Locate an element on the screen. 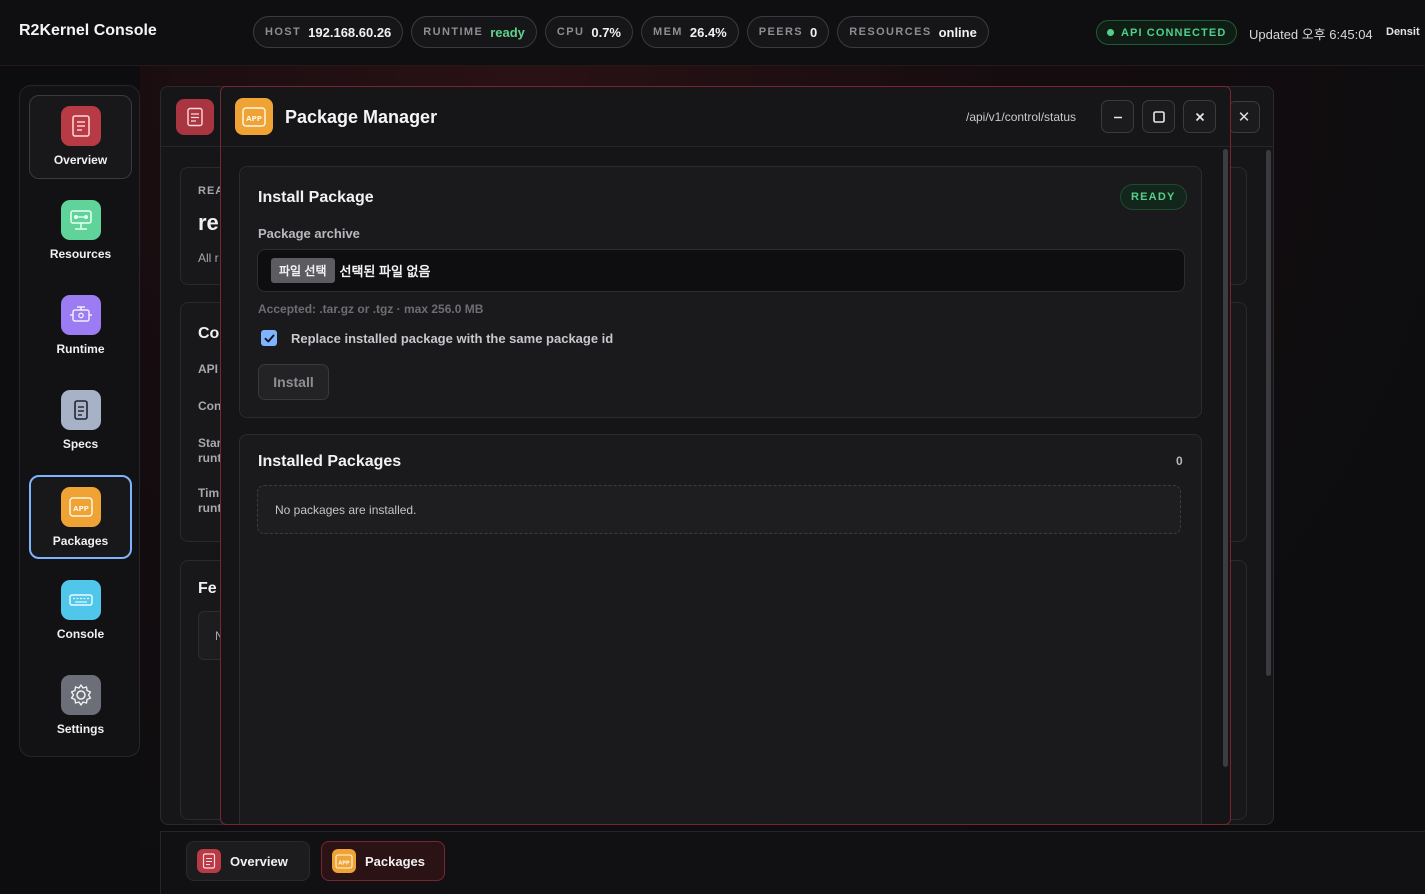 This screenshot has height=894, width=1425. chip-key: MEM is located at coordinates (668, 32).